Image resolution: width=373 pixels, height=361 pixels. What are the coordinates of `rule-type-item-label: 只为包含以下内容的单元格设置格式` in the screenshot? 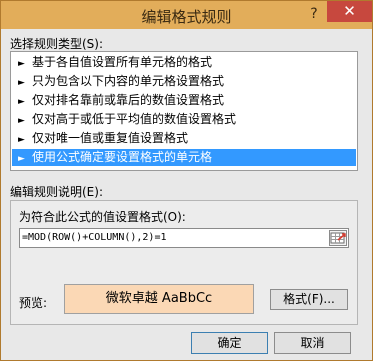 It's located at (128, 81).